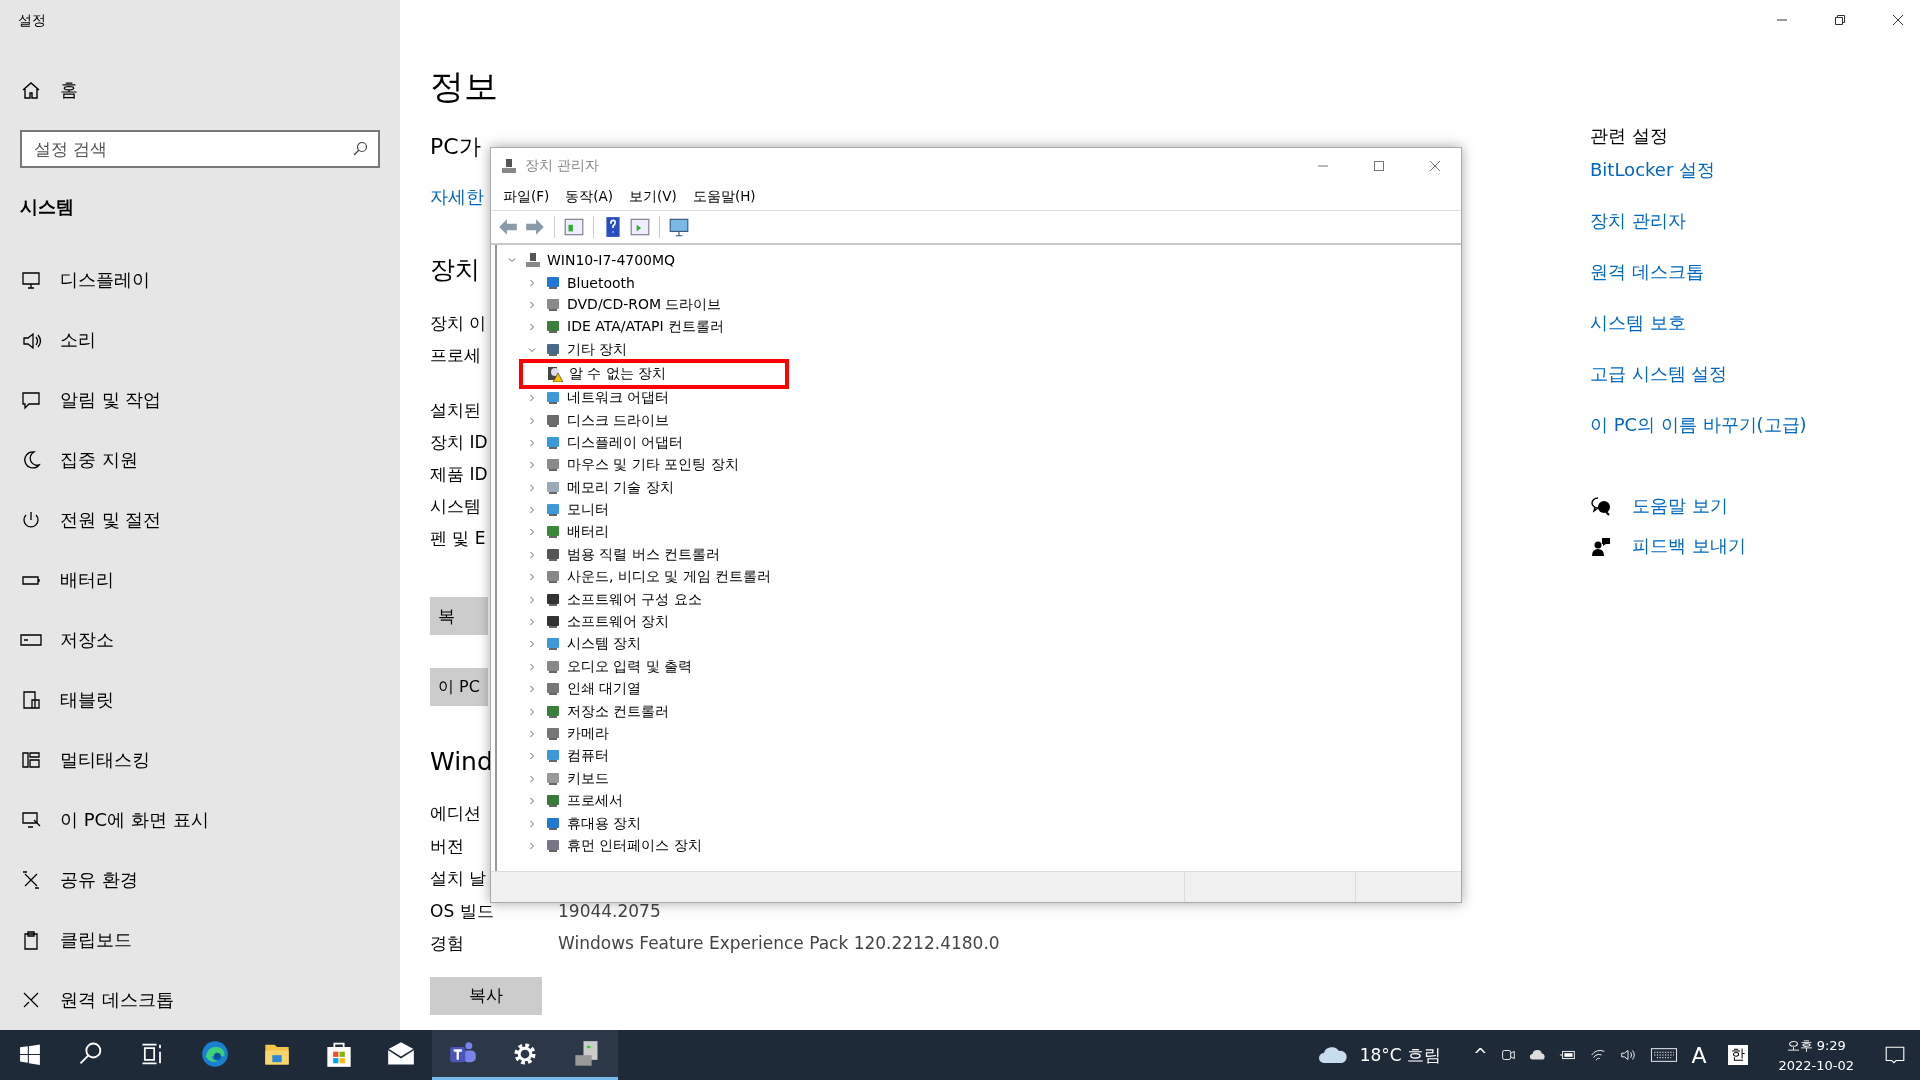  What do you see at coordinates (57, 640) in the screenshot?
I see `sidebar-item: 저장소` at bounding box center [57, 640].